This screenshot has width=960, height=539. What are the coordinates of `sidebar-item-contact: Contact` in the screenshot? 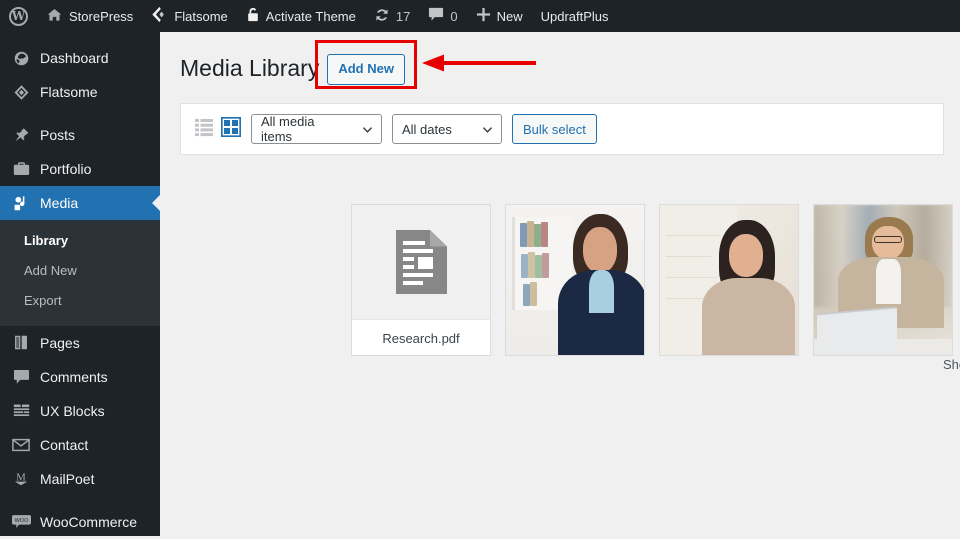 It's located at (80, 445).